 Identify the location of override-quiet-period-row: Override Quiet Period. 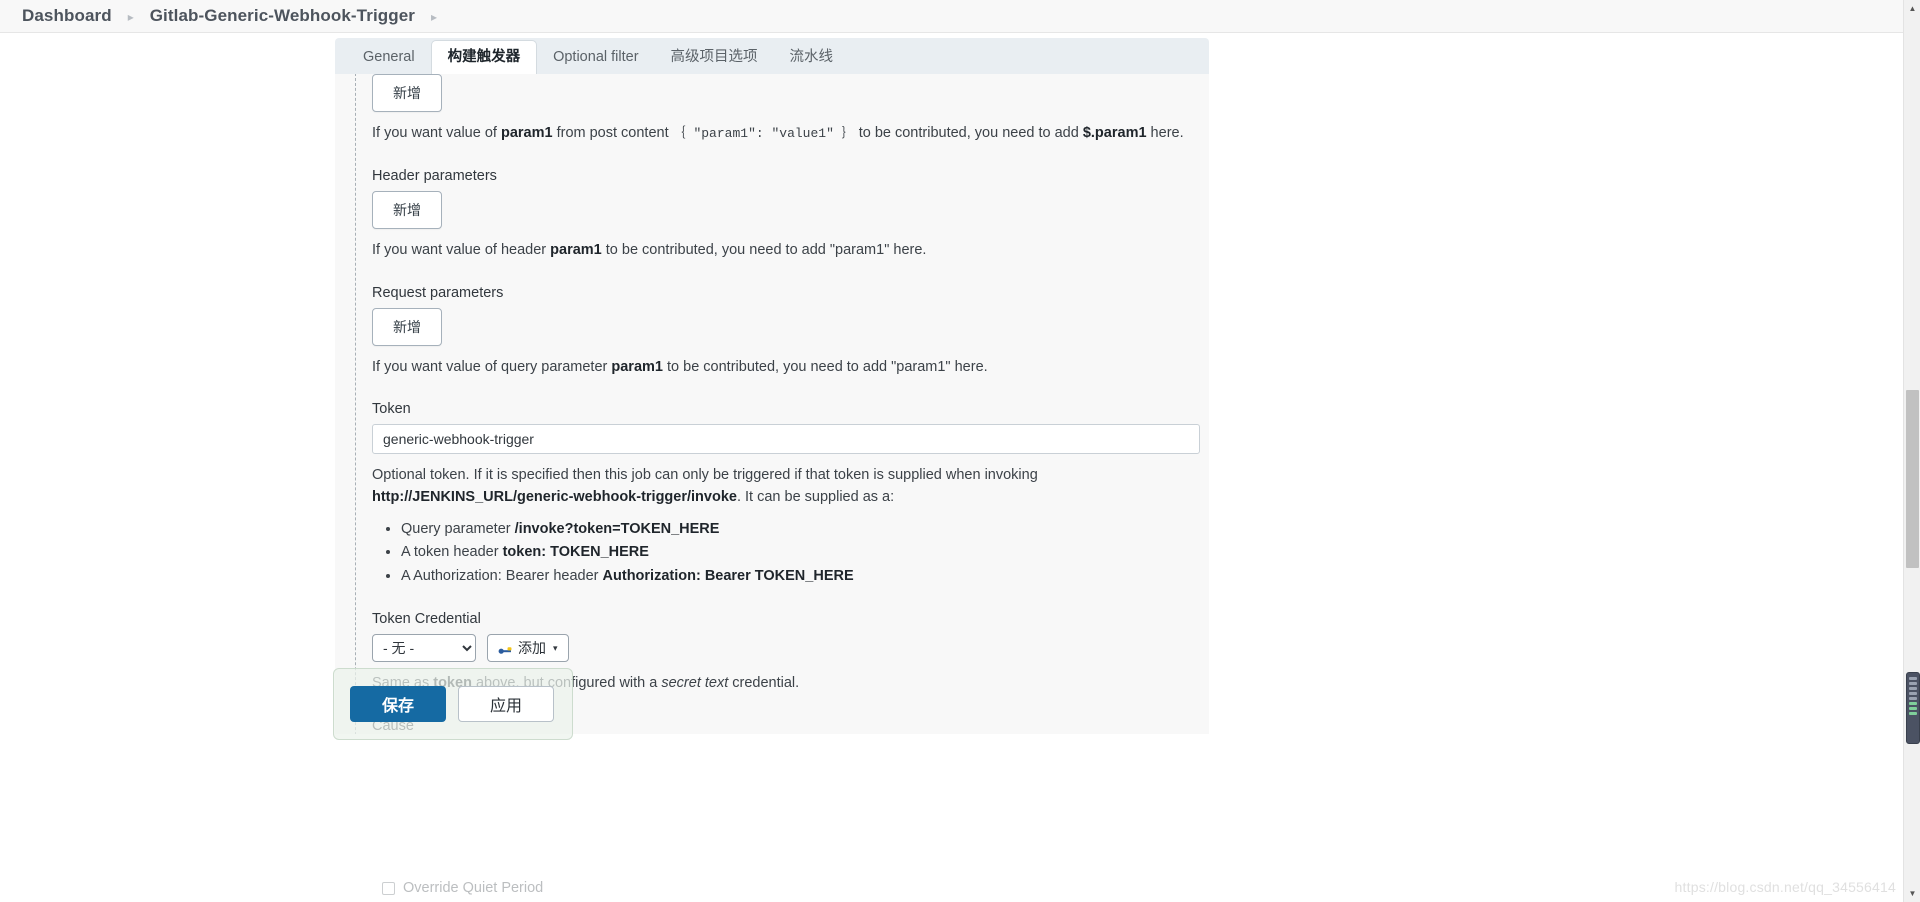
(462, 888).